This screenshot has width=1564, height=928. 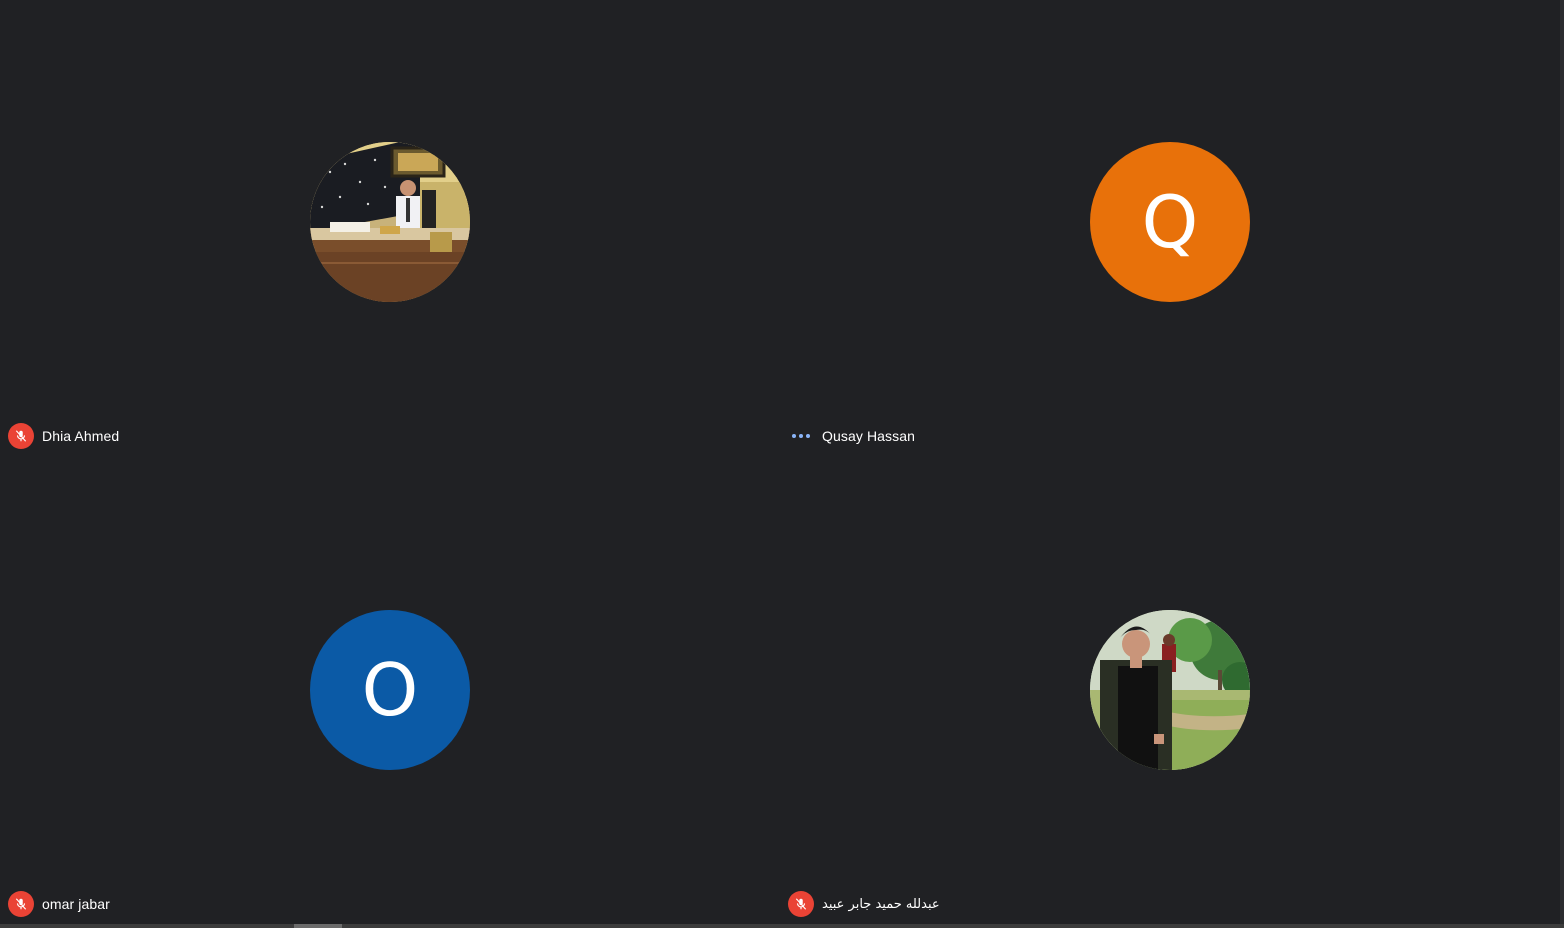 What do you see at coordinates (81, 436) in the screenshot?
I see `participant-name: Dhia Ahmed` at bounding box center [81, 436].